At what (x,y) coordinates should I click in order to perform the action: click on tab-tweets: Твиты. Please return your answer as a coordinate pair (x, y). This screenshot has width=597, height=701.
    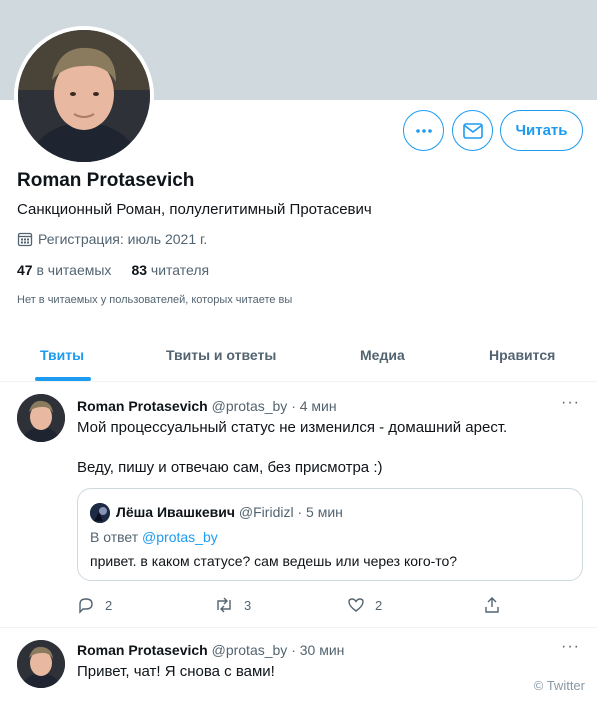
    Looking at the image, I should click on (62, 355).